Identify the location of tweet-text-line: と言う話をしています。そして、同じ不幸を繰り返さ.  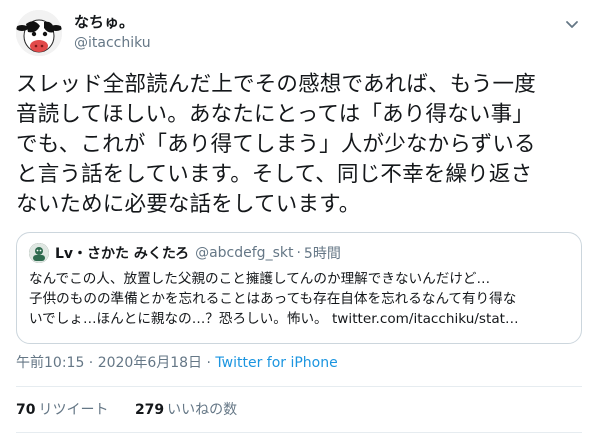
(274, 174).